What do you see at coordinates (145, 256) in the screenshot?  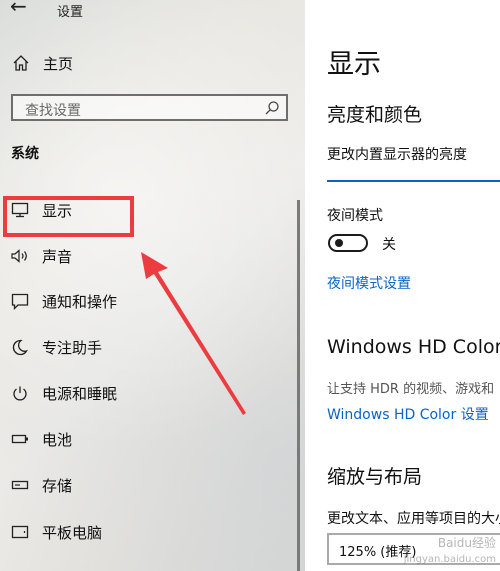 I see `sidebar-item-sound: 声音` at bounding box center [145, 256].